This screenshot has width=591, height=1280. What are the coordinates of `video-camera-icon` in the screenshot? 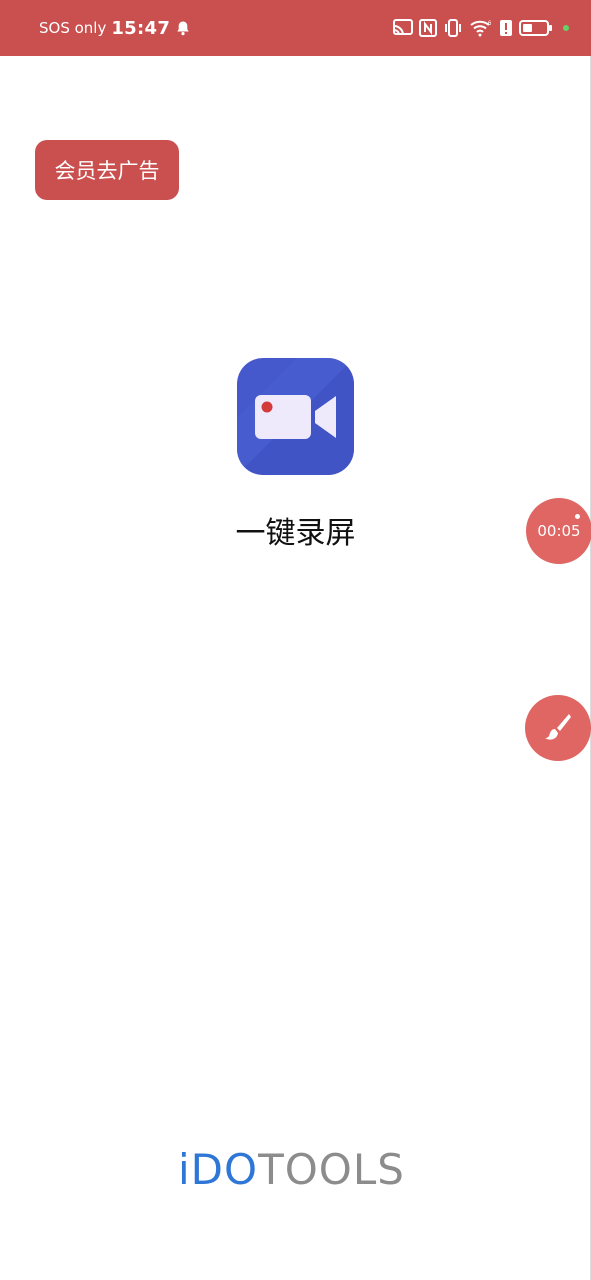 It's located at (295, 416).